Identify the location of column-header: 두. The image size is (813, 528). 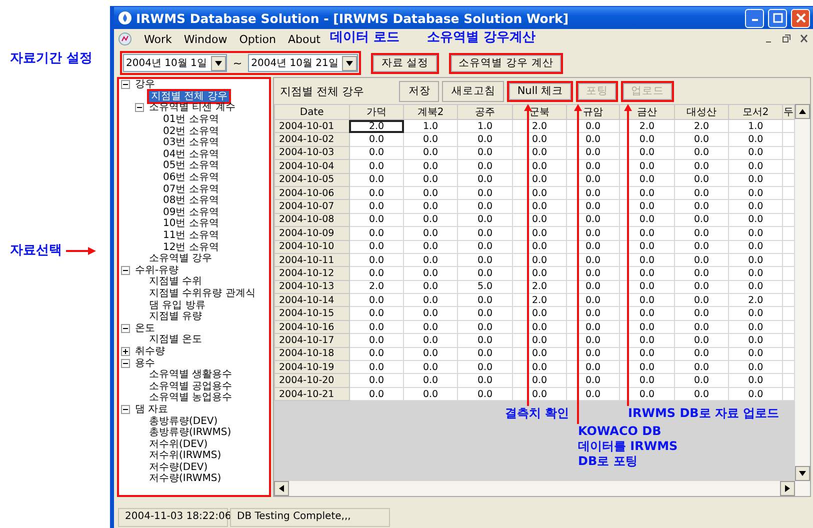
(788, 112).